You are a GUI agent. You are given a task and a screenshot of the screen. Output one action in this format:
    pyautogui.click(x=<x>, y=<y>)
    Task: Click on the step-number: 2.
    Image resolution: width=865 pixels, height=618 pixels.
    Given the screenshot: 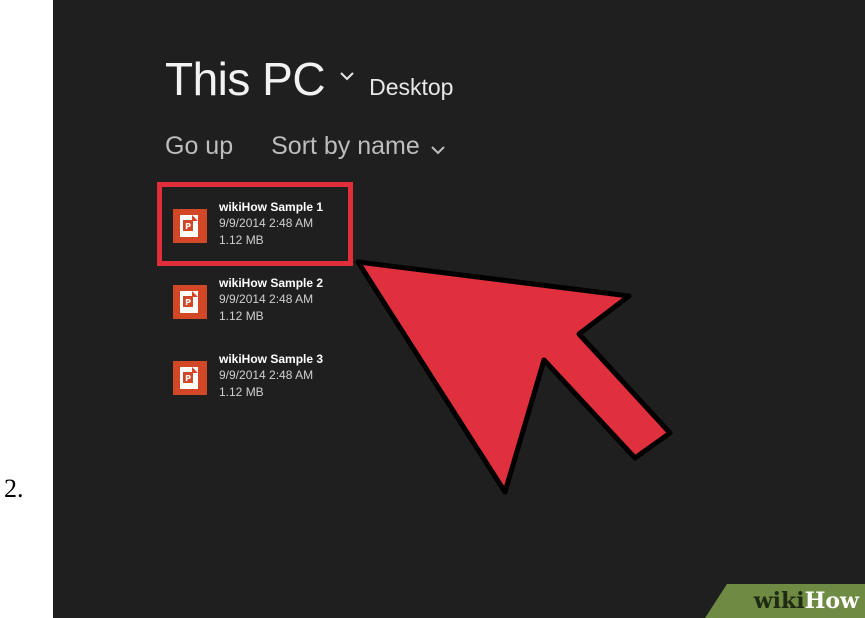 What is the action you would take?
    pyautogui.click(x=14, y=488)
    